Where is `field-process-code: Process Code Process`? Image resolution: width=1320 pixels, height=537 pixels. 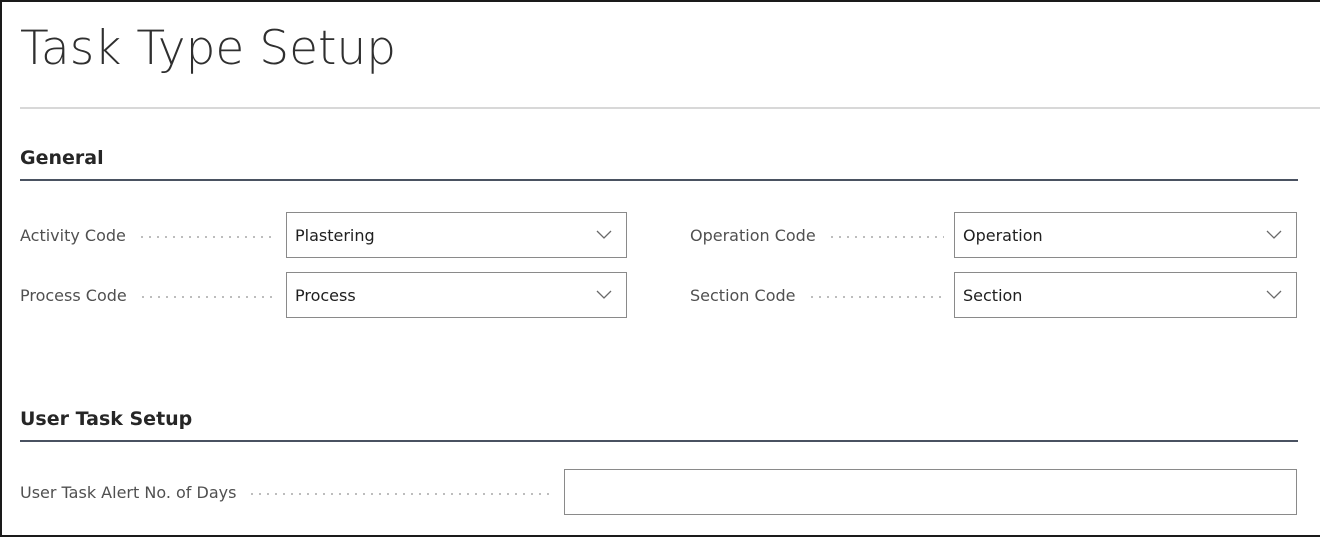
field-process-code: Process Code Process is located at coordinates (323, 295).